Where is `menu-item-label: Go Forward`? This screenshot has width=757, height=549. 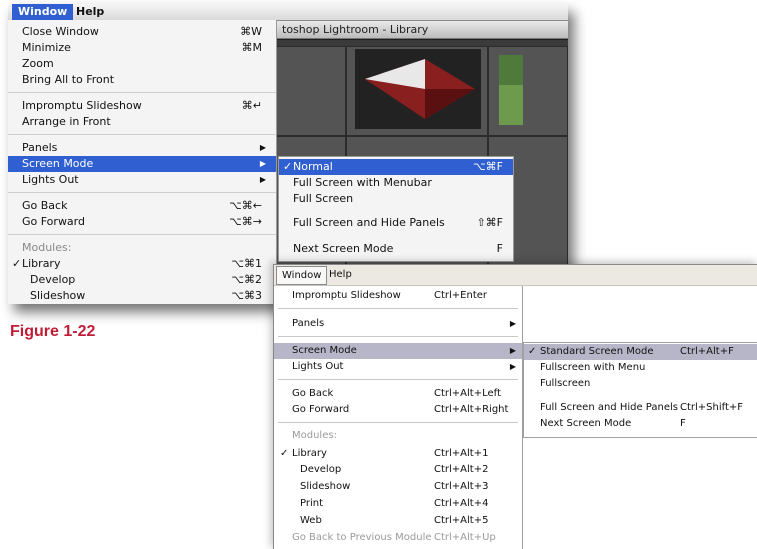
menu-item-label: Go Forward is located at coordinates (53, 221).